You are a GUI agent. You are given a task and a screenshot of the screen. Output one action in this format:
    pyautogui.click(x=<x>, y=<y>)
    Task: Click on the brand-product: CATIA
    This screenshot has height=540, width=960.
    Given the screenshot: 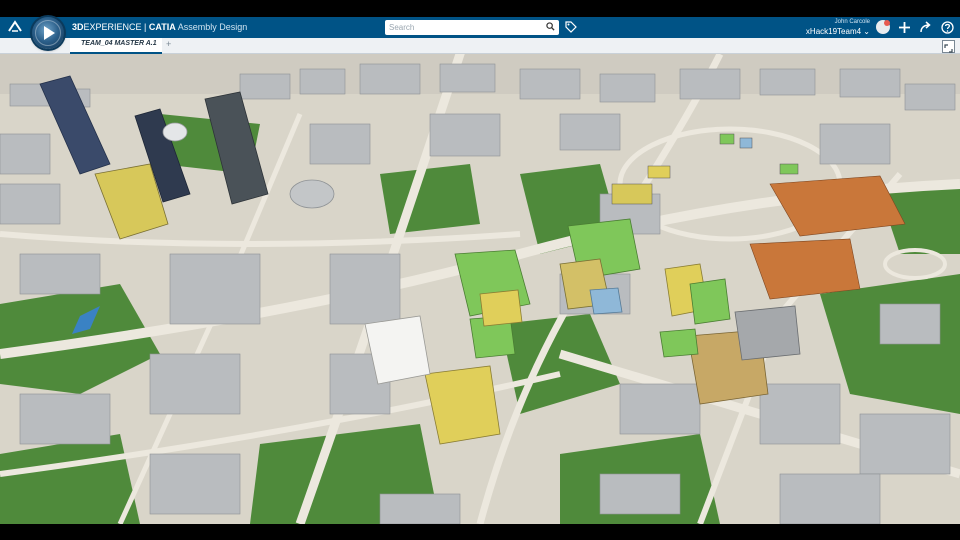 What is the action you would take?
    pyautogui.click(x=162, y=27)
    